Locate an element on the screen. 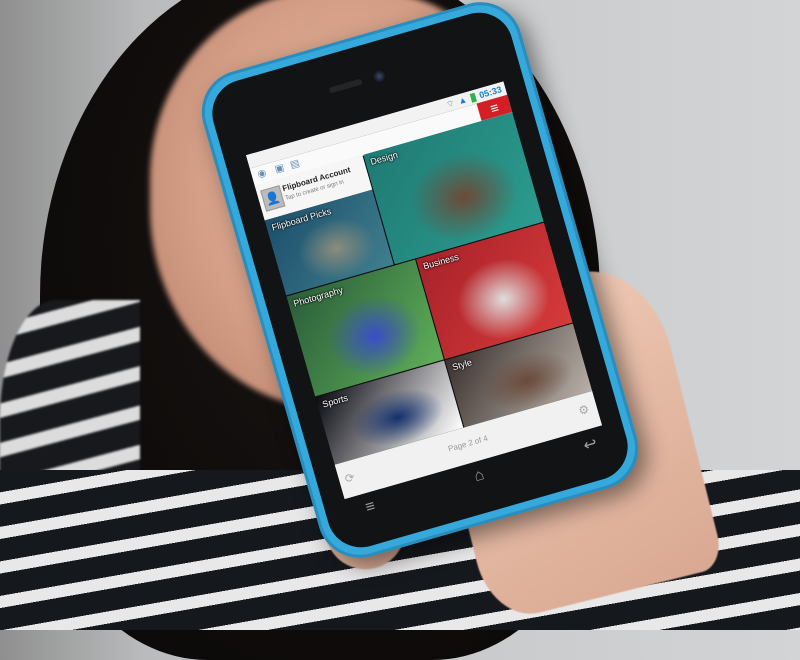 The width and height of the screenshot is (800, 660). wifi-icon: ⌔ is located at coordinates (450, 103).